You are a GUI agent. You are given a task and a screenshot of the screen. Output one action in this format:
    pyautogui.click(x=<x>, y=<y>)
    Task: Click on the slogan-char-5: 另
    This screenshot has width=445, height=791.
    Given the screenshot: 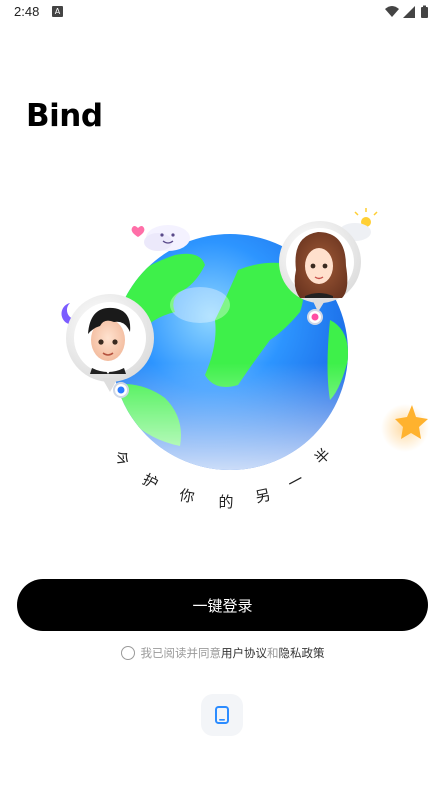 What is the action you would take?
    pyautogui.click(x=263, y=496)
    